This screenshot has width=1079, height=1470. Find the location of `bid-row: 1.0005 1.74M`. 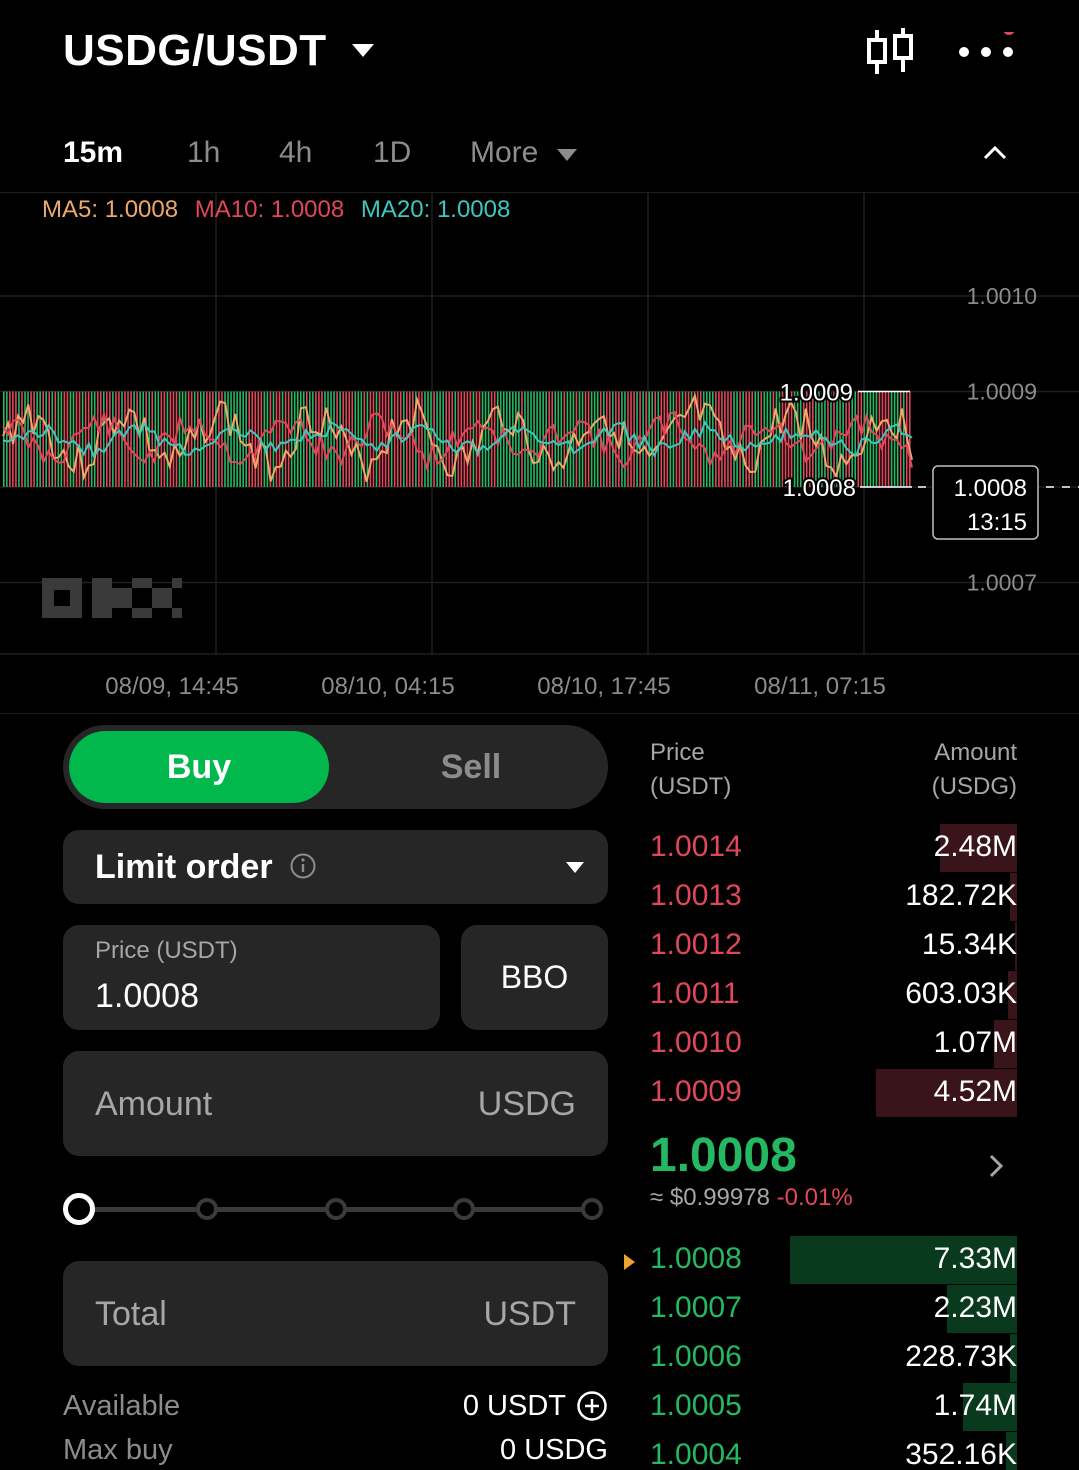

bid-row: 1.0005 1.74M is located at coordinates (833, 1407).